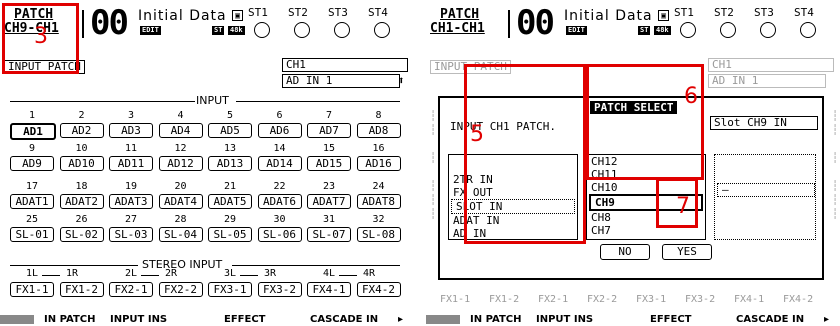 Image resolution: width=840 pixels, height=326 pixels. I want to click on input-slot-button: AD1, so click(33, 131).